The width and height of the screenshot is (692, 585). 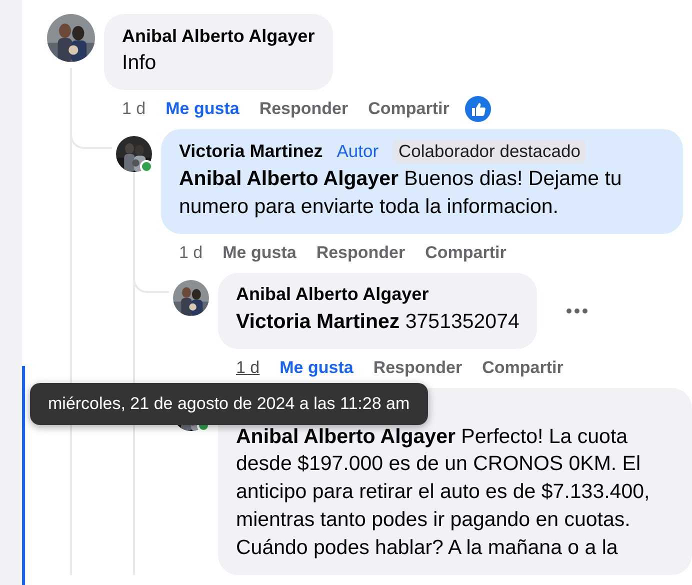 What do you see at coordinates (577, 311) in the screenshot?
I see `more-options-icon` at bounding box center [577, 311].